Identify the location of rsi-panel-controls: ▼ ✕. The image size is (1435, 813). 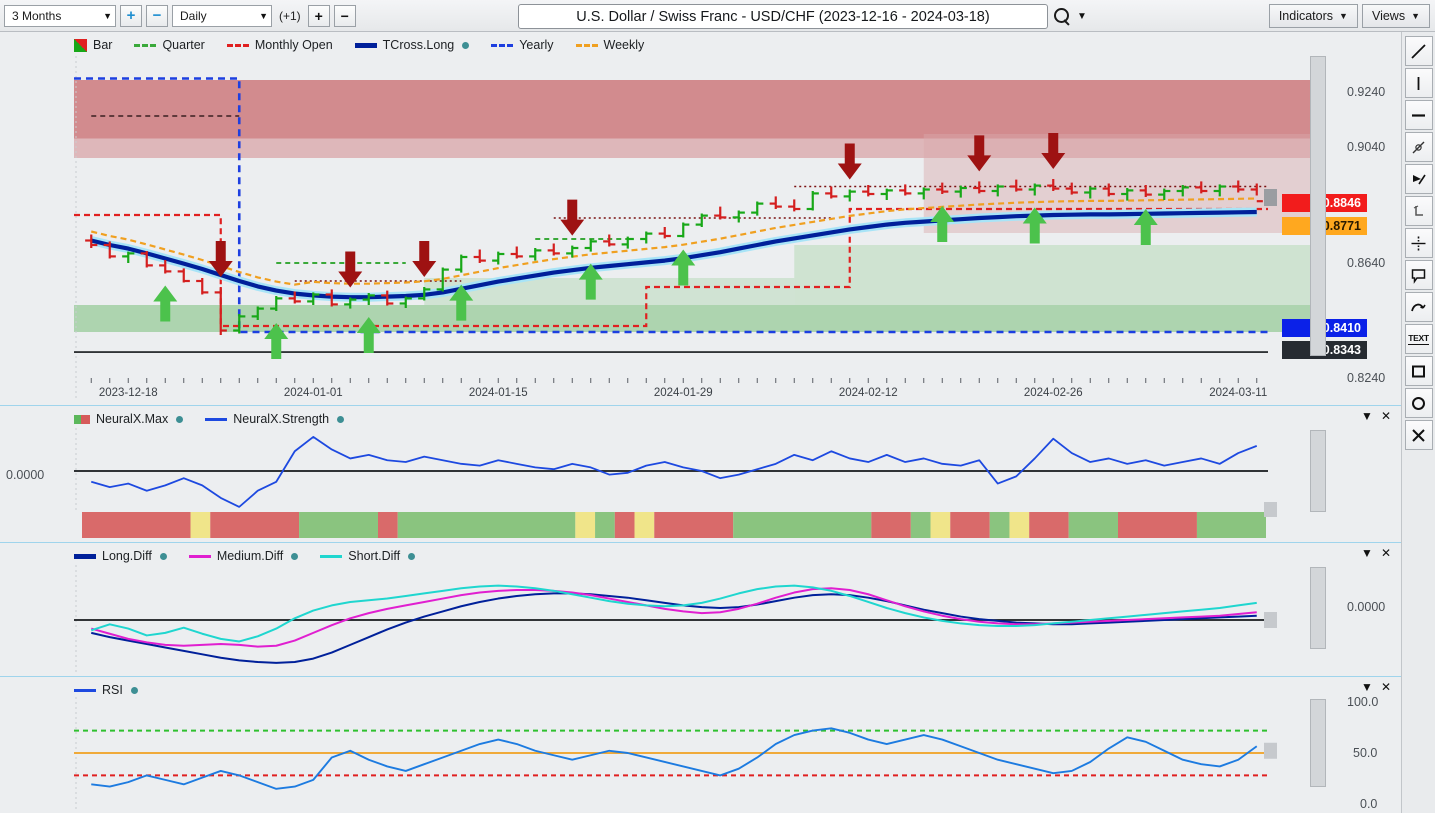
(1376, 687).